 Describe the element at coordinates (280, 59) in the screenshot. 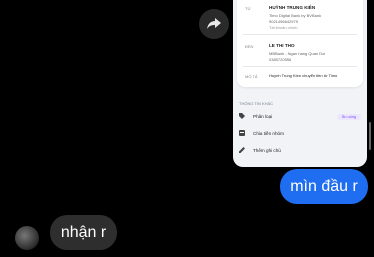

I see `to-account: 0385720556` at that location.